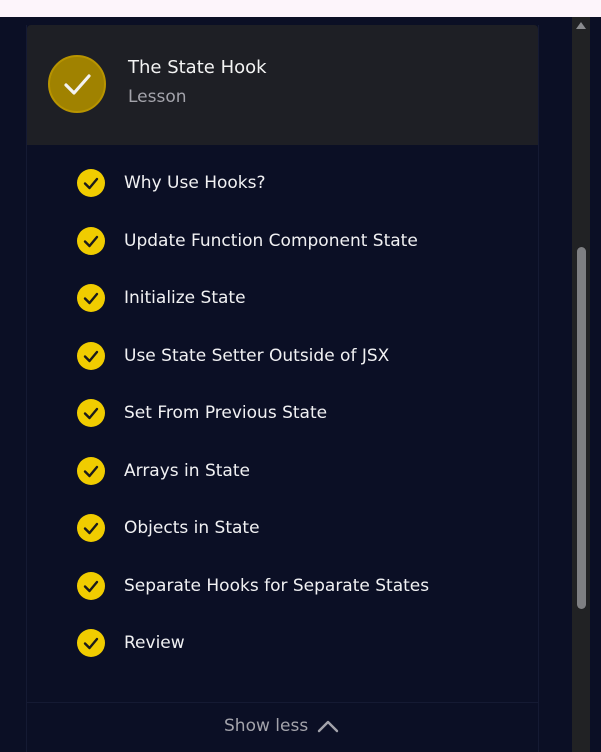 This screenshot has width=601, height=752. I want to click on lesson-type: Lesson, so click(157, 97).